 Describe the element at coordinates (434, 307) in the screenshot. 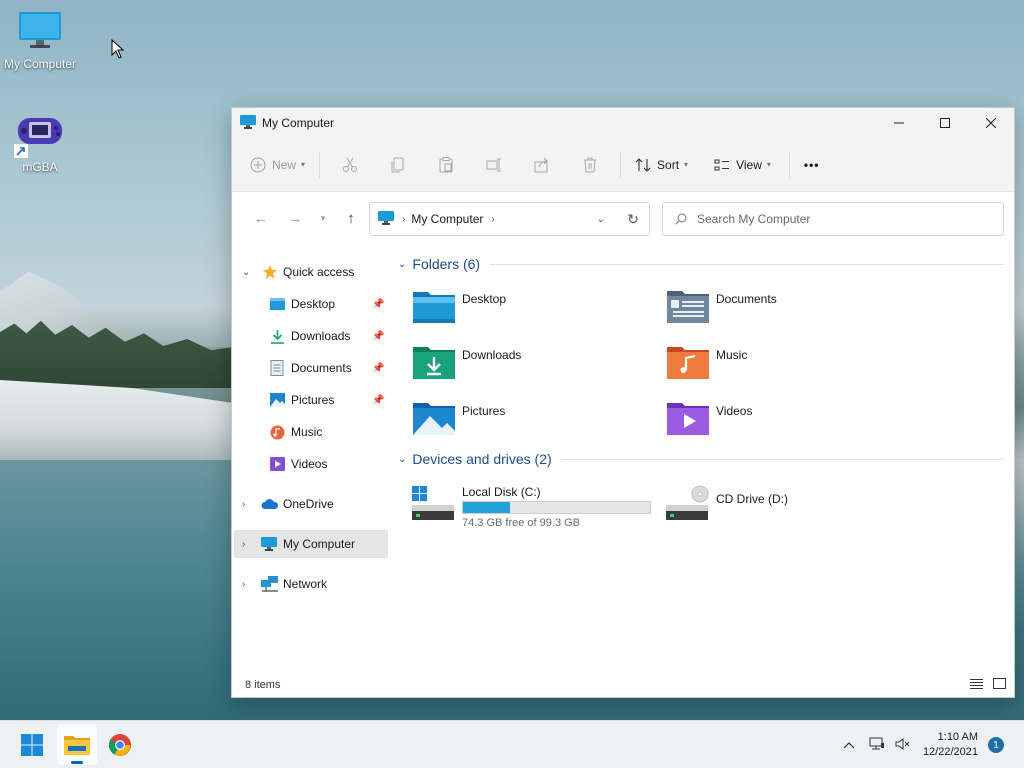

I see `desktop-folder-icon` at that location.